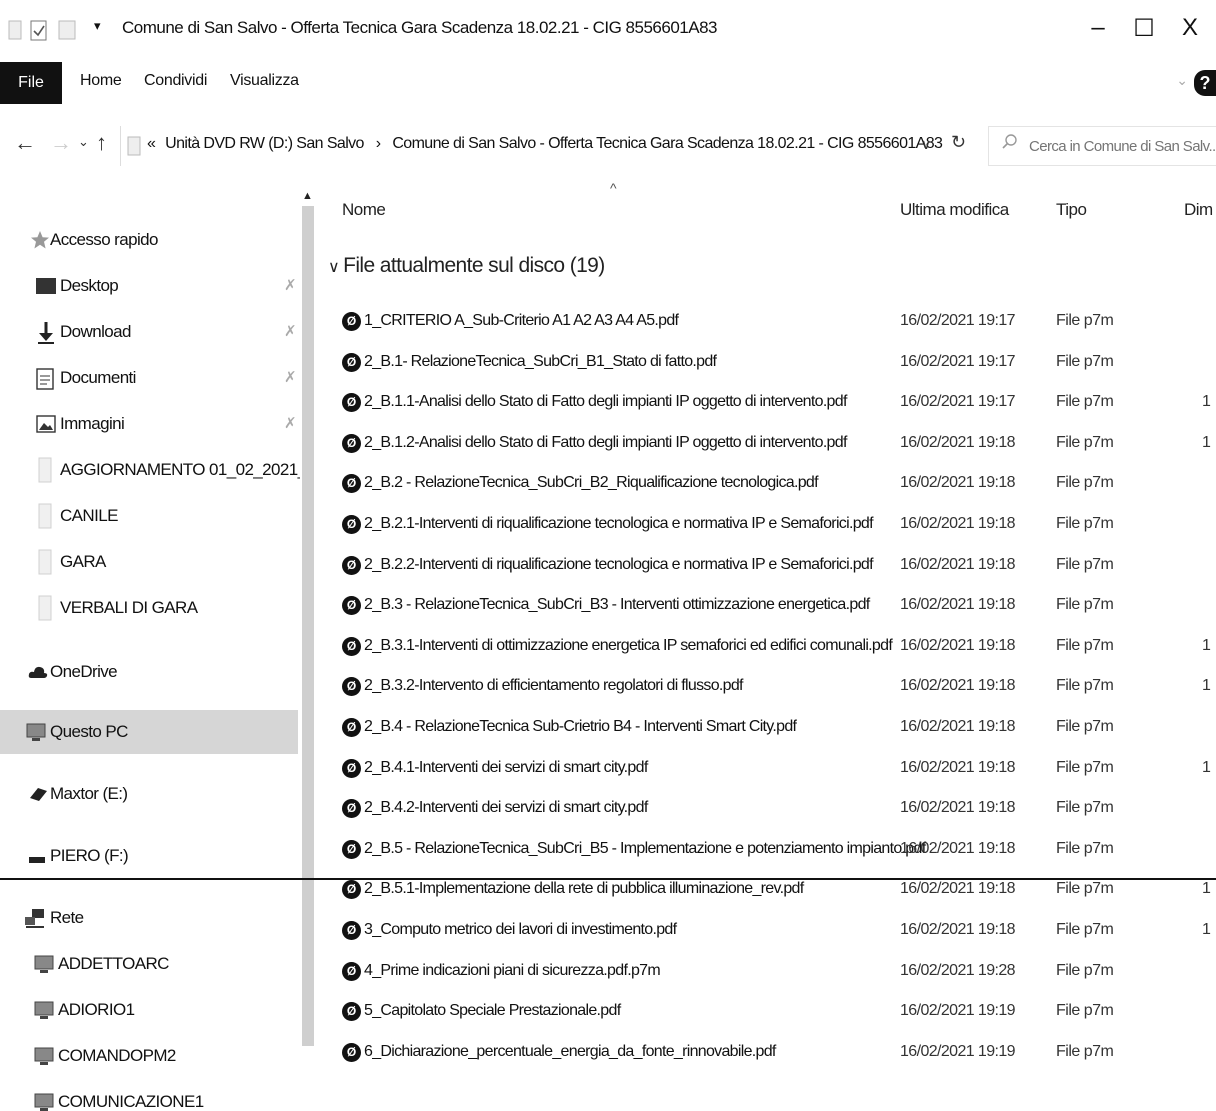 The width and height of the screenshot is (1216, 1111). I want to click on column-header-name: Nome, so click(364, 210).